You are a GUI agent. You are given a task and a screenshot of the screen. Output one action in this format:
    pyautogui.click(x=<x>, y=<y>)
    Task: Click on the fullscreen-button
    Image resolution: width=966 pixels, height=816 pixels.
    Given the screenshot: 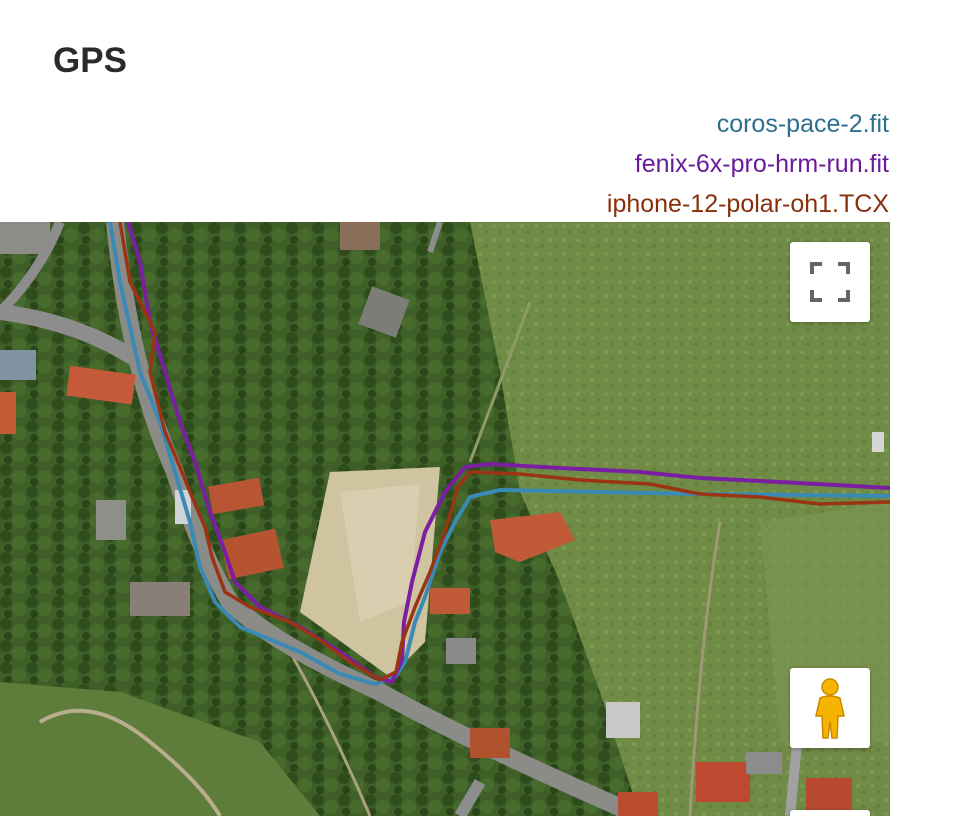 What is the action you would take?
    pyautogui.click(x=830, y=282)
    